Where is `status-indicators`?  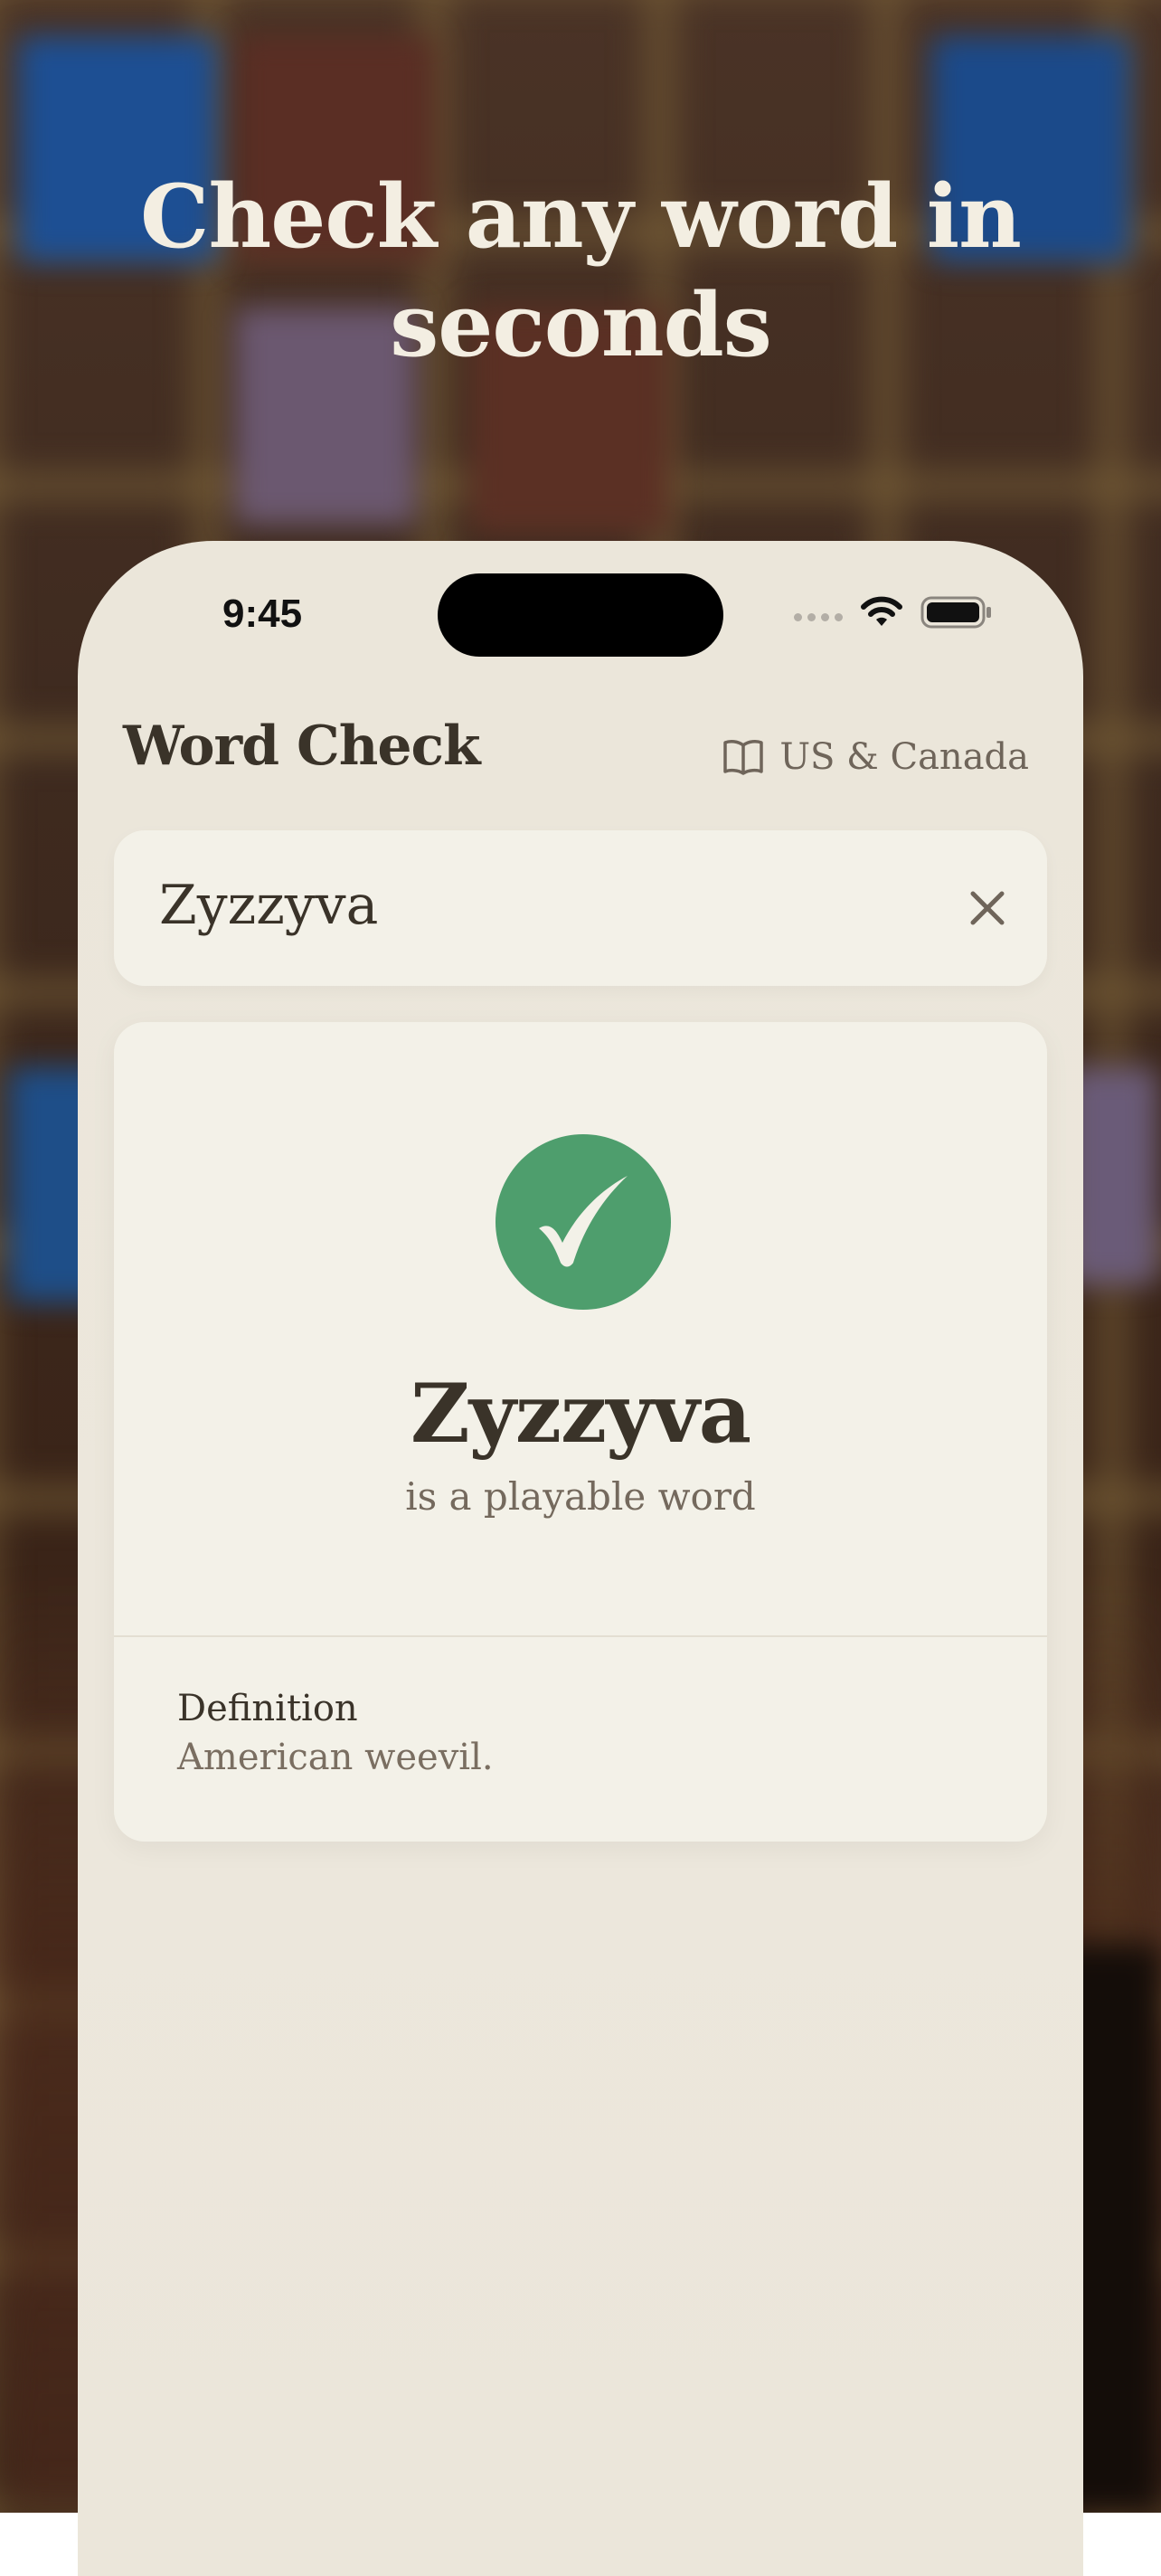
status-indicators is located at coordinates (893, 613).